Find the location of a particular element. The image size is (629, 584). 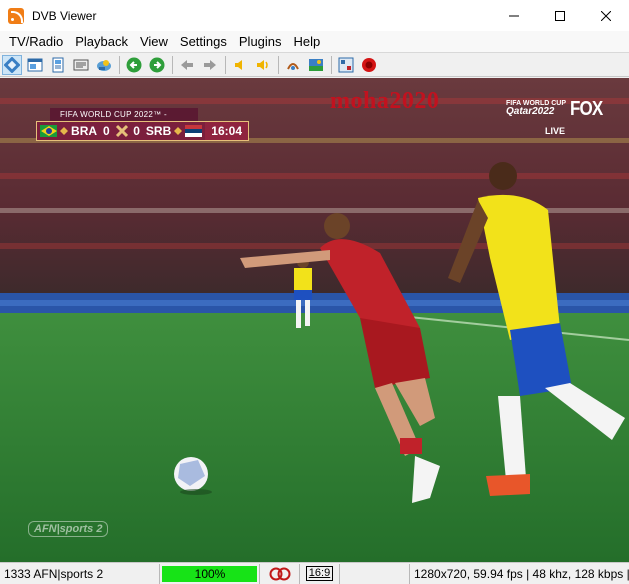

next-channel-button is located at coordinates (157, 65).